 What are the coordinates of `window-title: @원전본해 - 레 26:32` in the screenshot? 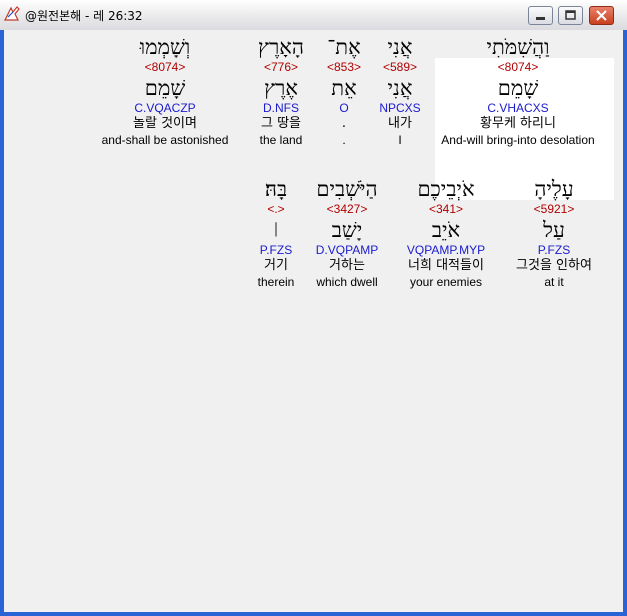 It's located at (84, 16).